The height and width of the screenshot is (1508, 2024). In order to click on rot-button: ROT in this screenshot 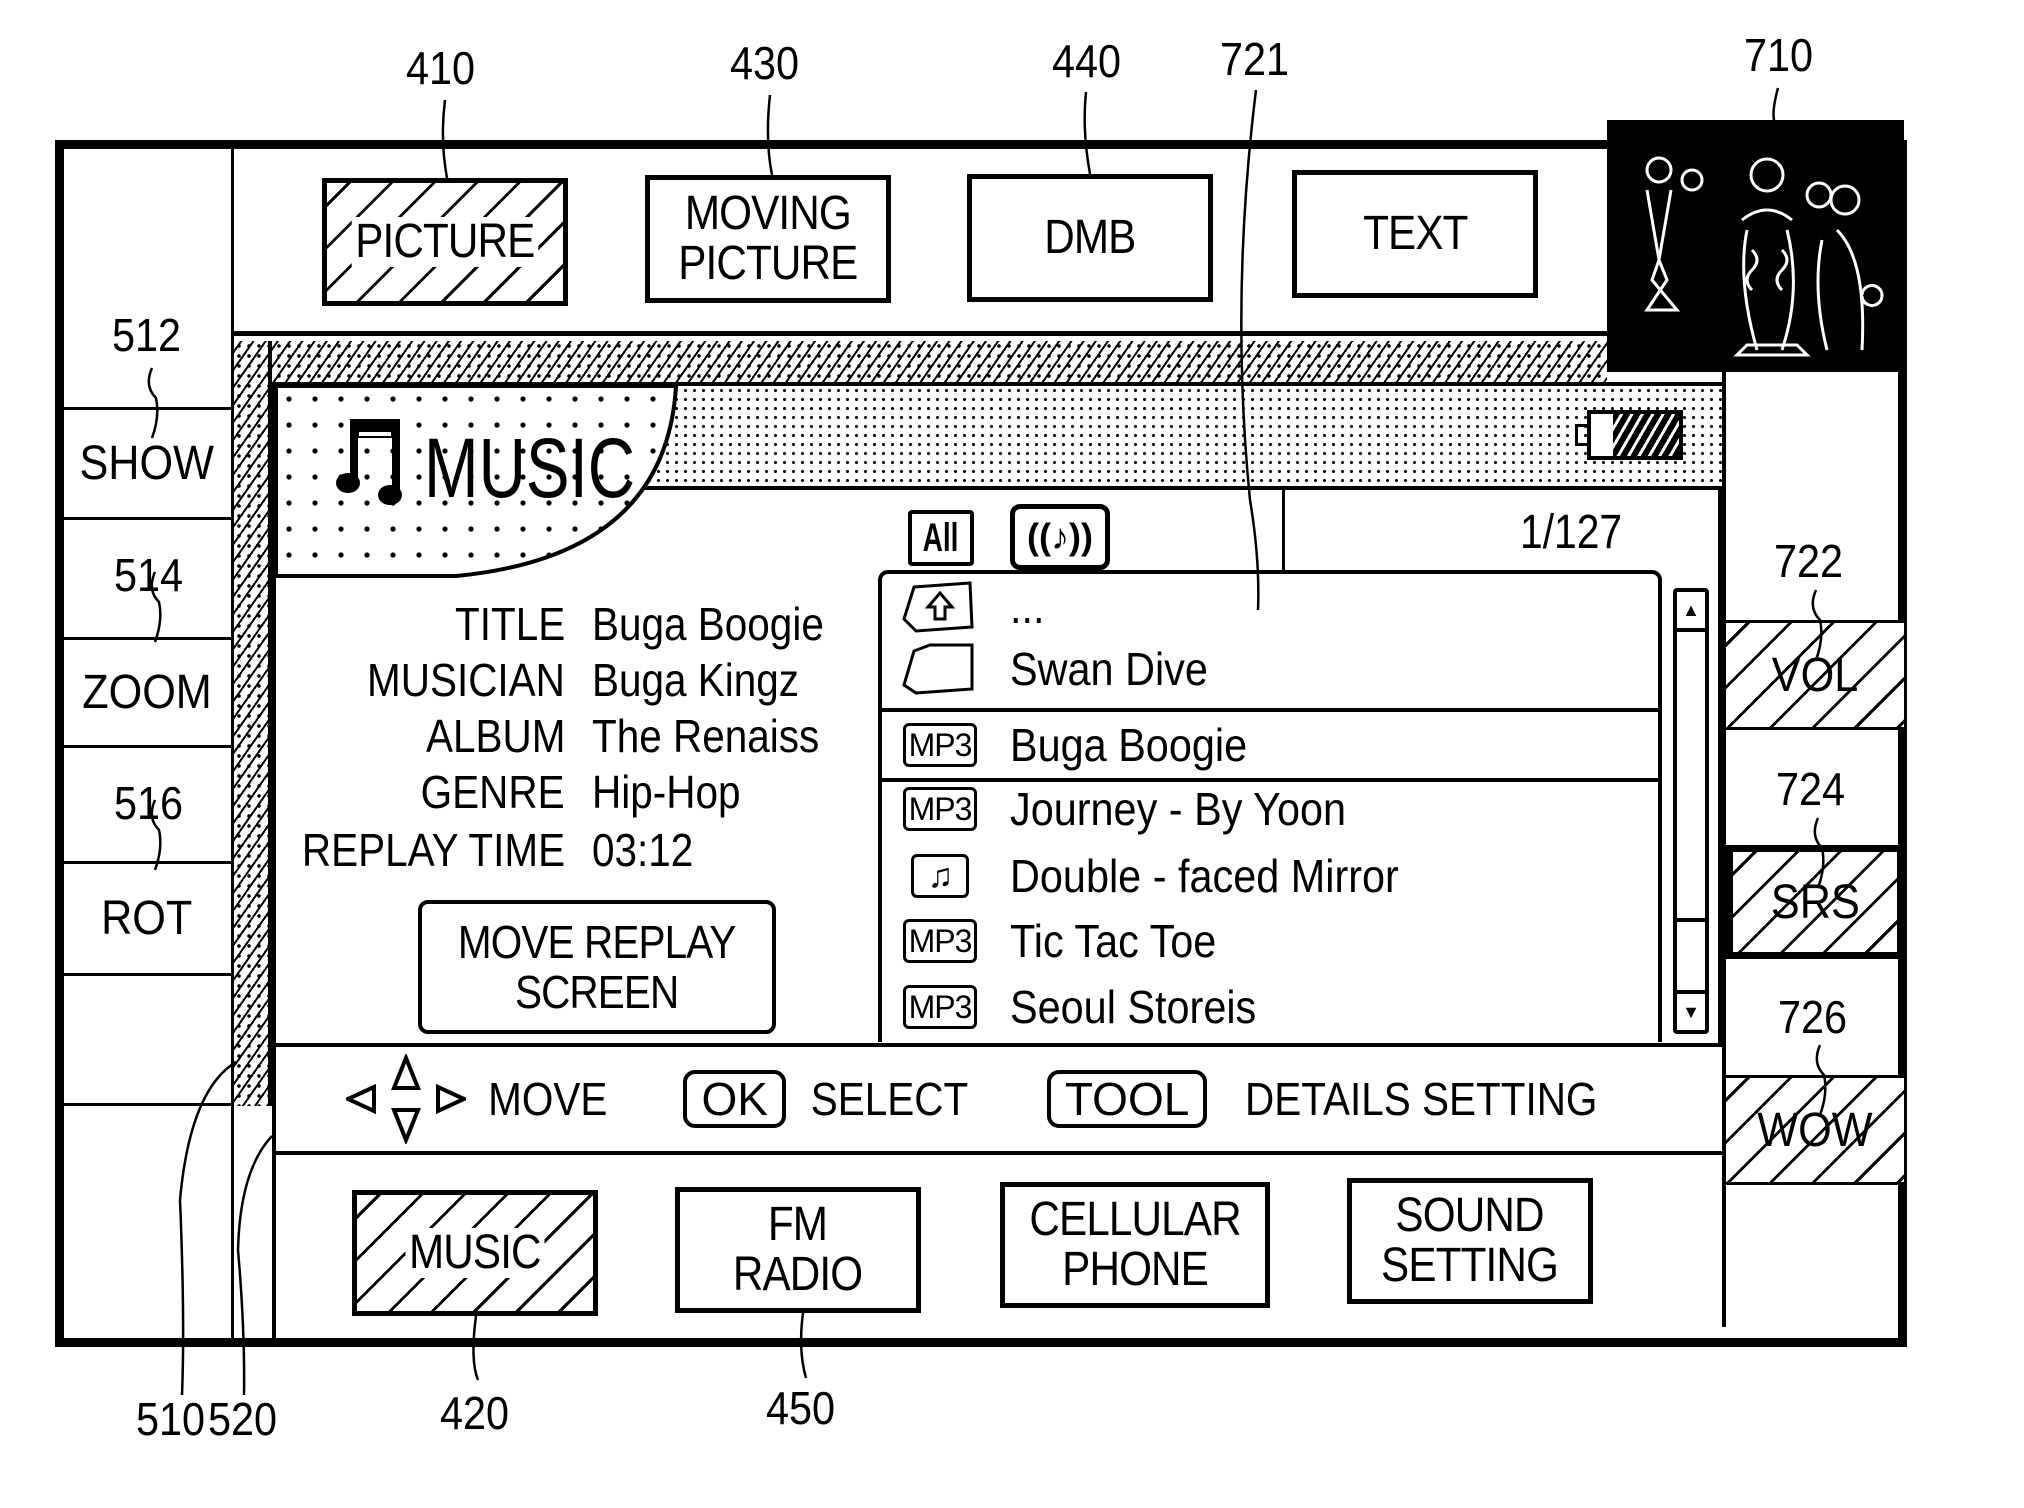, I will do `click(146, 920)`.